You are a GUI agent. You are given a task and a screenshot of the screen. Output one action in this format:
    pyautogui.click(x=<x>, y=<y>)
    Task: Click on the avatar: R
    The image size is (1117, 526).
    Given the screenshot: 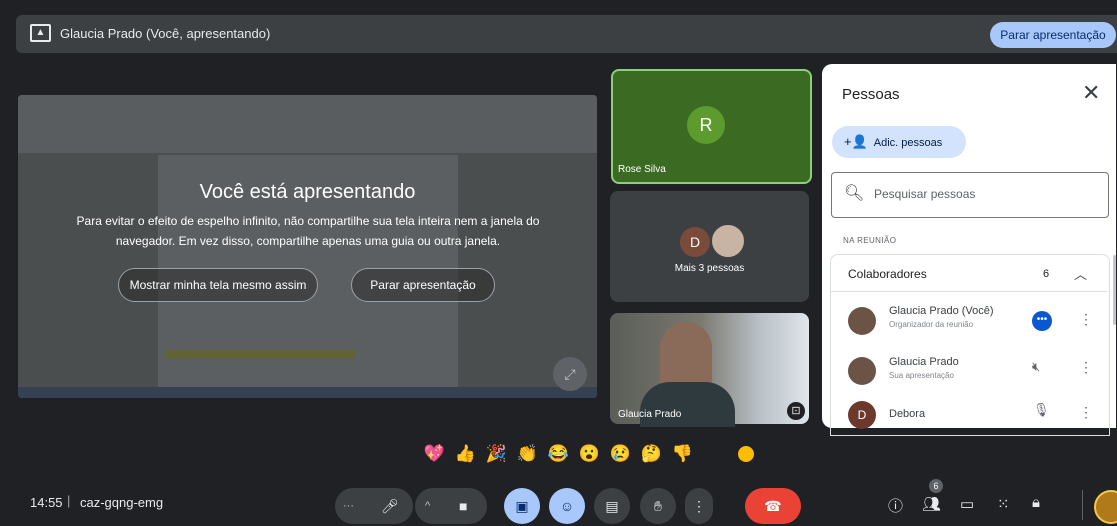 What is the action you would take?
    pyautogui.click(x=706, y=125)
    